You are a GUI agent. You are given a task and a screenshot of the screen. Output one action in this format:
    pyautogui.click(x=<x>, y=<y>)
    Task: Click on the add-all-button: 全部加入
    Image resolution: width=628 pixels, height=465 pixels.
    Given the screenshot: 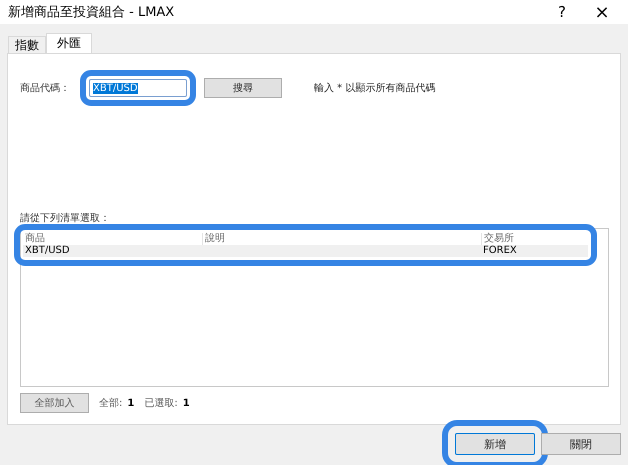 What is the action you would take?
    pyautogui.click(x=54, y=403)
    